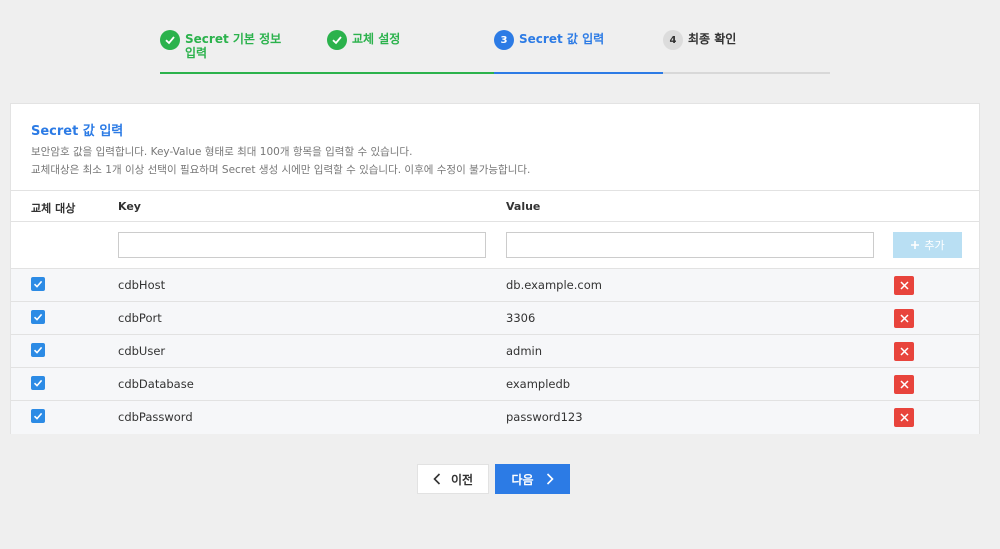 The height and width of the screenshot is (549, 1000). Describe the element at coordinates (495, 351) in the screenshot. I see `table-row: cdbUser admin` at that location.